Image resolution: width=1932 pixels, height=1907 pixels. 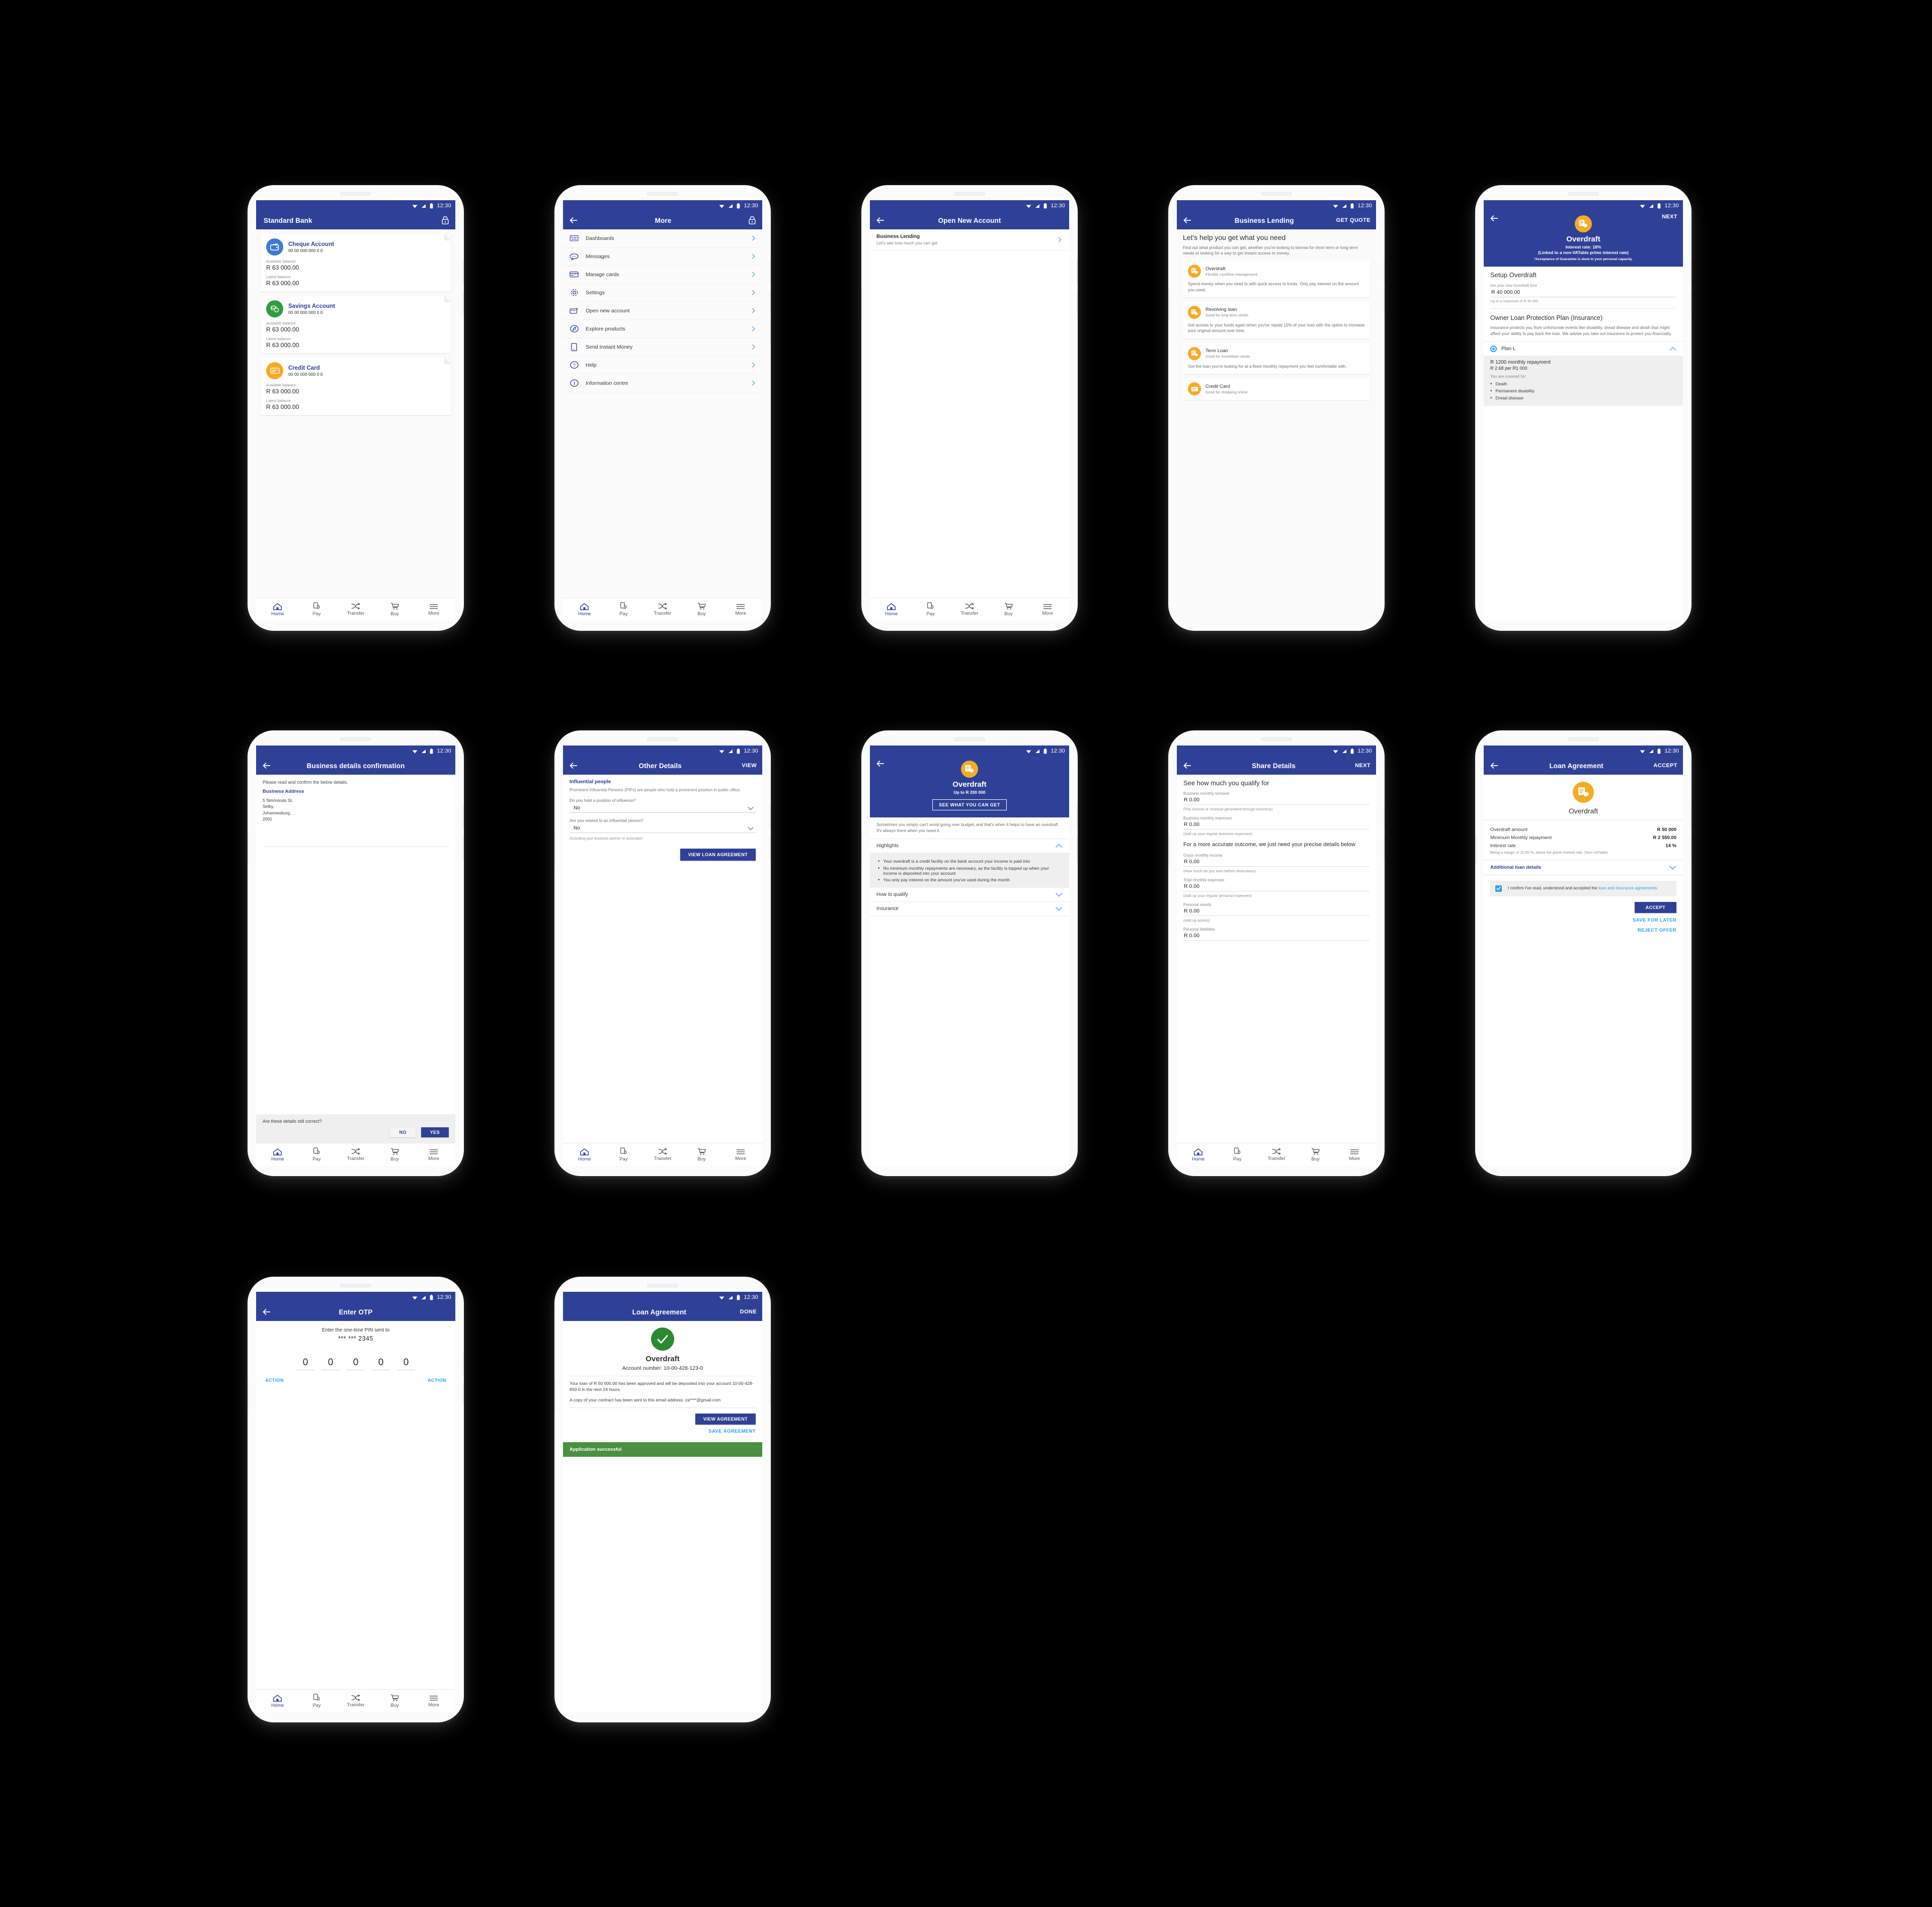 What do you see at coordinates (435, 1132) in the screenshot?
I see `yes-button: YES` at bounding box center [435, 1132].